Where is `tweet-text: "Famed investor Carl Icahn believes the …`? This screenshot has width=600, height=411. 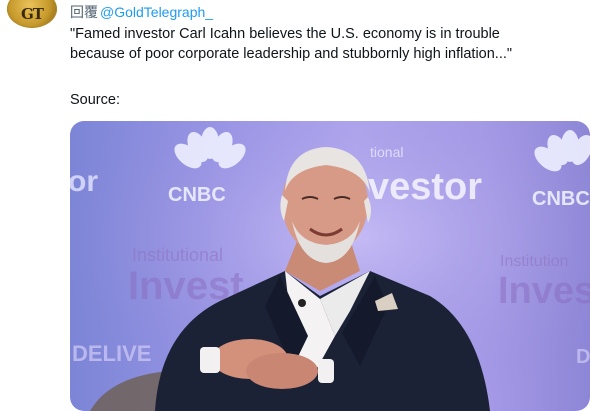 tweet-text: "Famed investor Carl Icahn believes the … is located at coordinates (332, 44).